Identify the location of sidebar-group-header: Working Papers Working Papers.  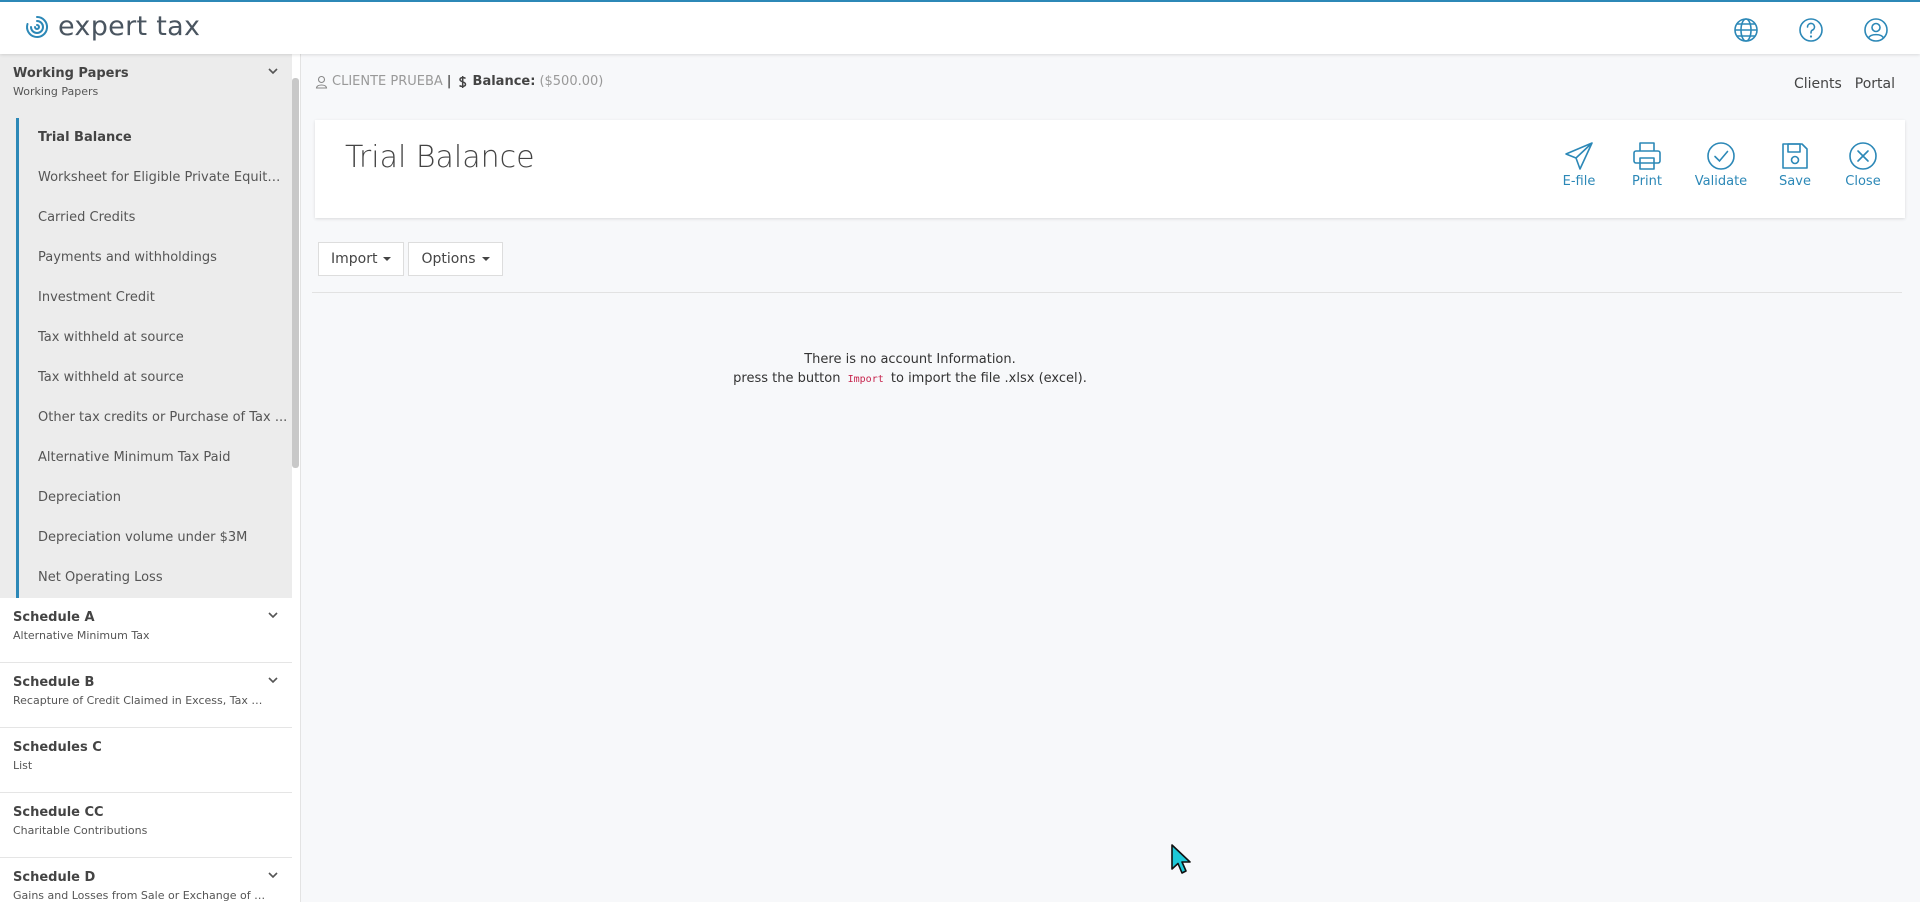
(146, 86).